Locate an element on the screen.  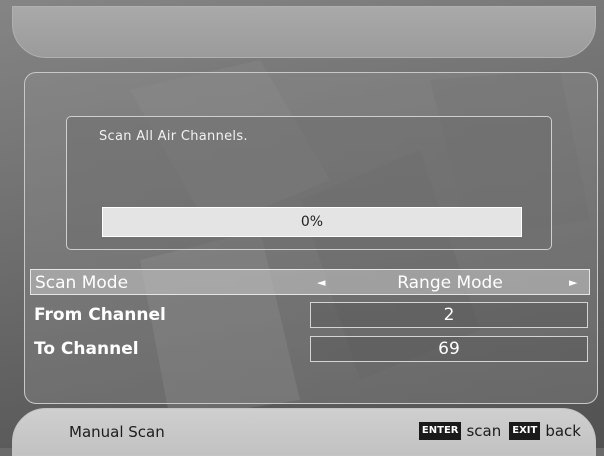
footer-help-bar: Manual Scan ENTER scan EXIT back is located at coordinates (304, 432).